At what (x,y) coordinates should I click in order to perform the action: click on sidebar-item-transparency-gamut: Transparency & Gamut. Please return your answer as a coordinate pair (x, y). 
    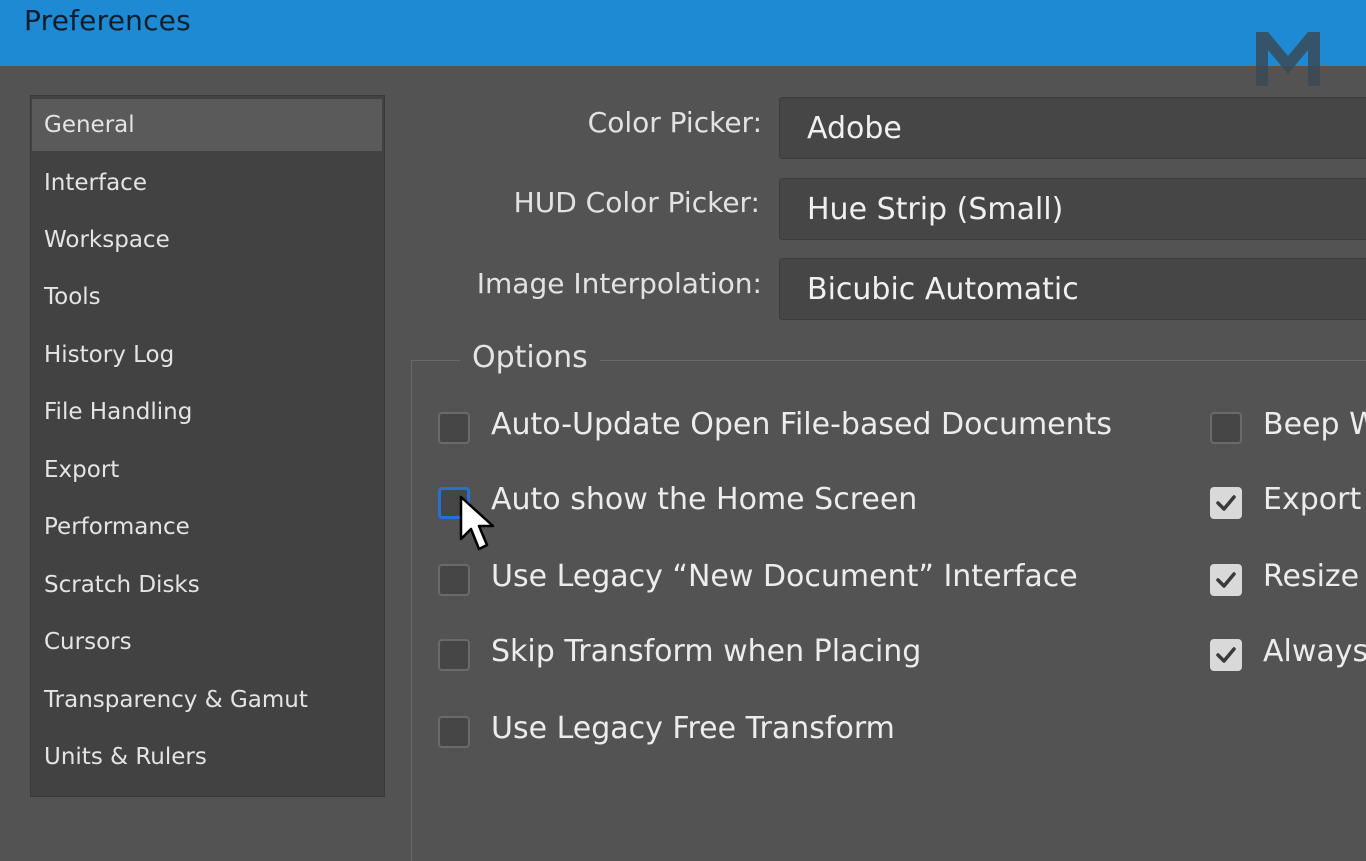
    Looking at the image, I should click on (207, 700).